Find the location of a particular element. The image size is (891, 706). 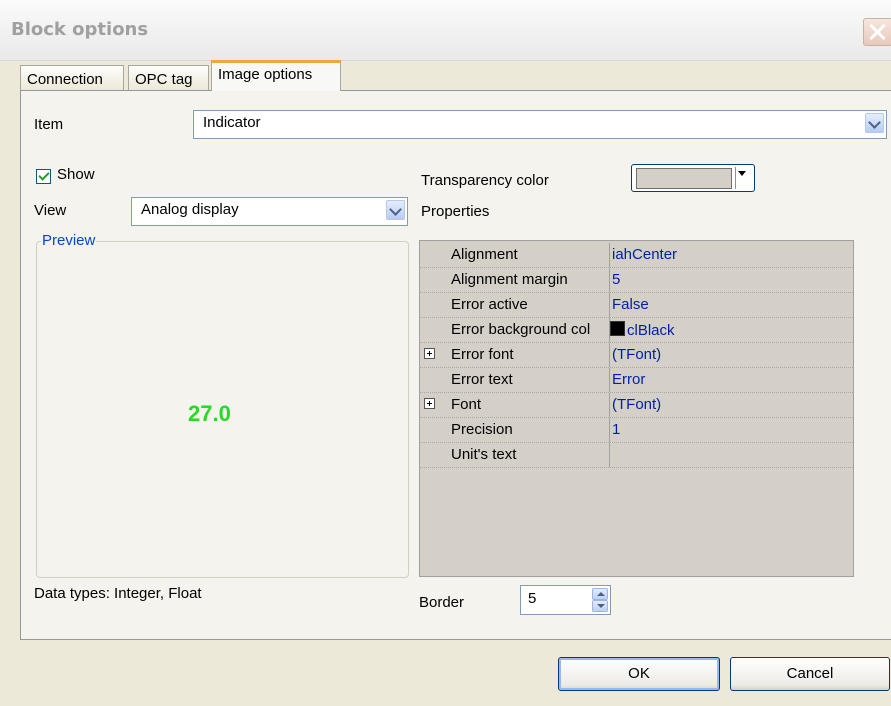

show-label: Show is located at coordinates (76, 174).